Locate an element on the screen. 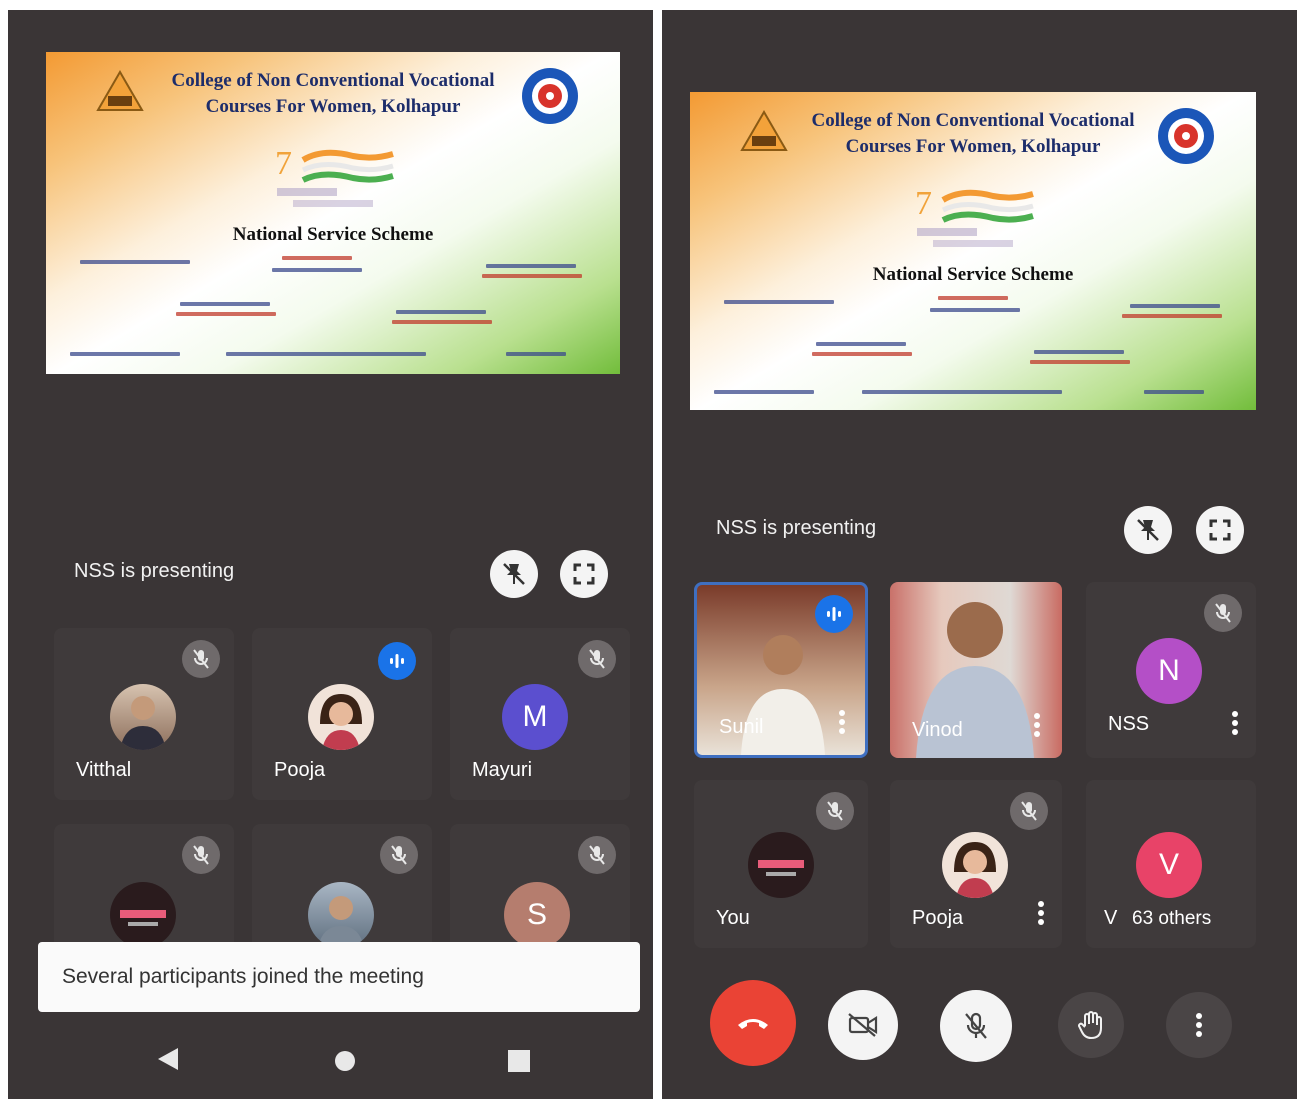 This screenshot has width=1297, height=1099. participant-name: Pooja is located at coordinates (300, 770).